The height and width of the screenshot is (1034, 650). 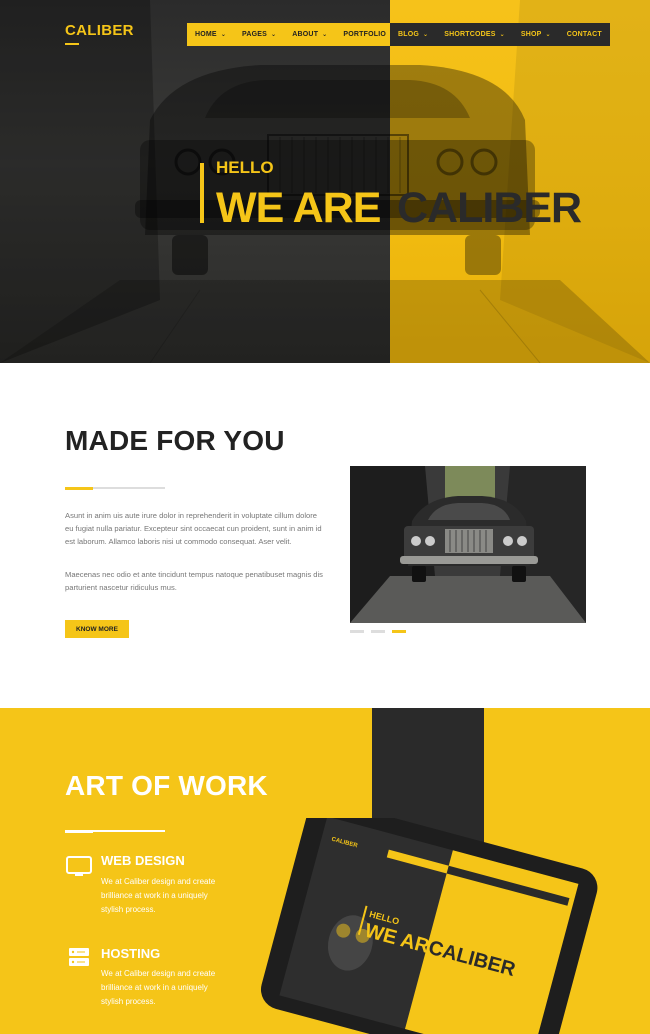 What do you see at coordinates (409, 34) in the screenshot?
I see `nav-blog-label: BLOG` at bounding box center [409, 34].